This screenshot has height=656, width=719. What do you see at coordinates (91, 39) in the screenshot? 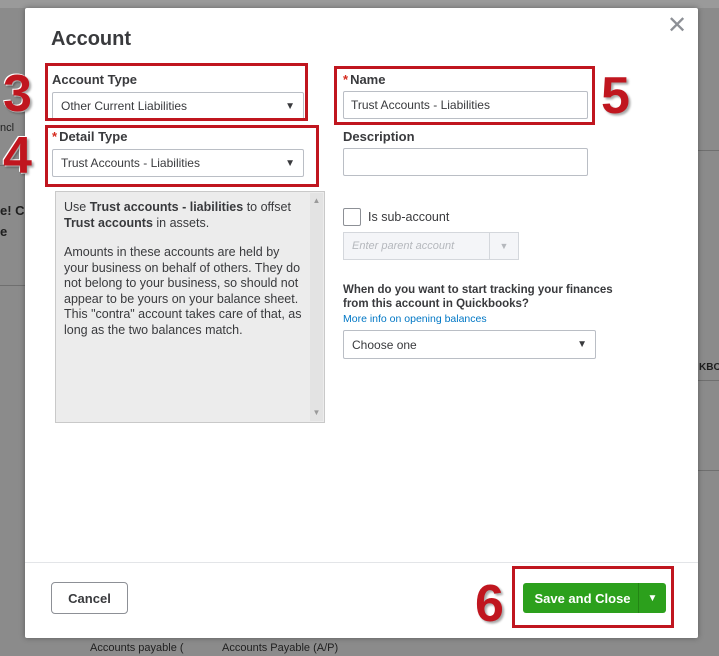
I see `dialog-title: Account` at bounding box center [91, 39].